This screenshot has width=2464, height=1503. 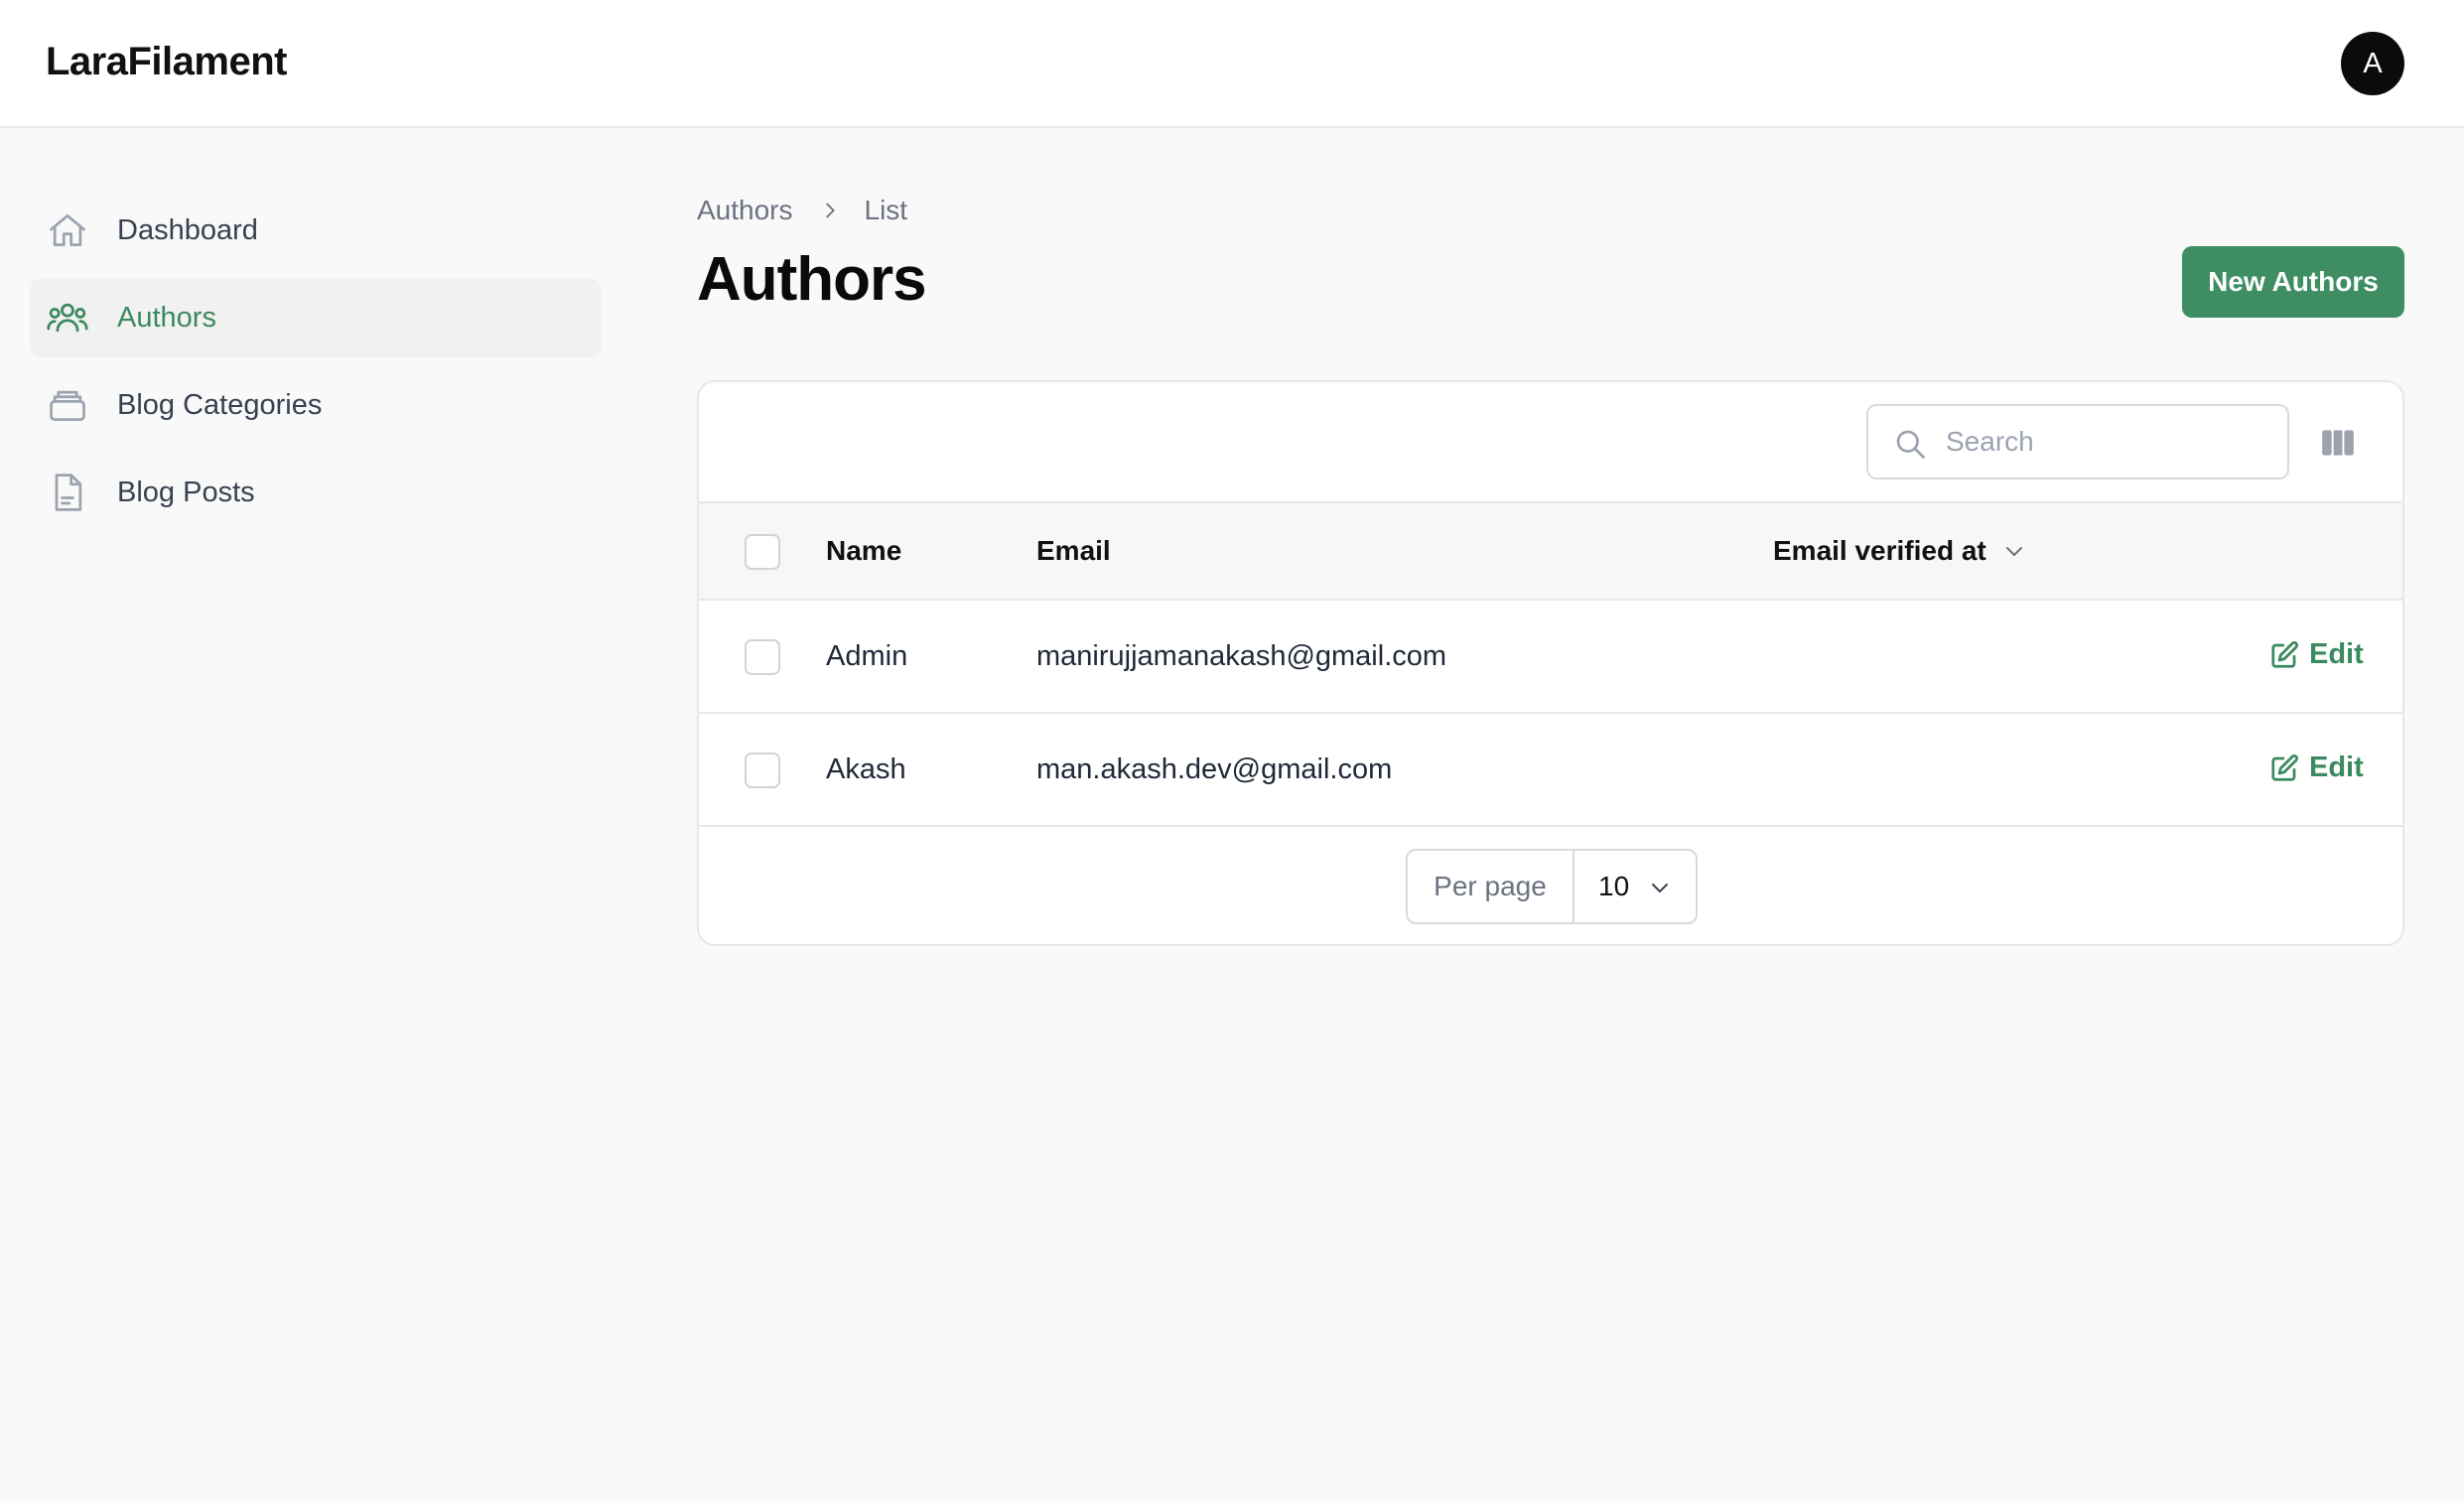 I want to click on cell-name: Admin, so click(x=867, y=656).